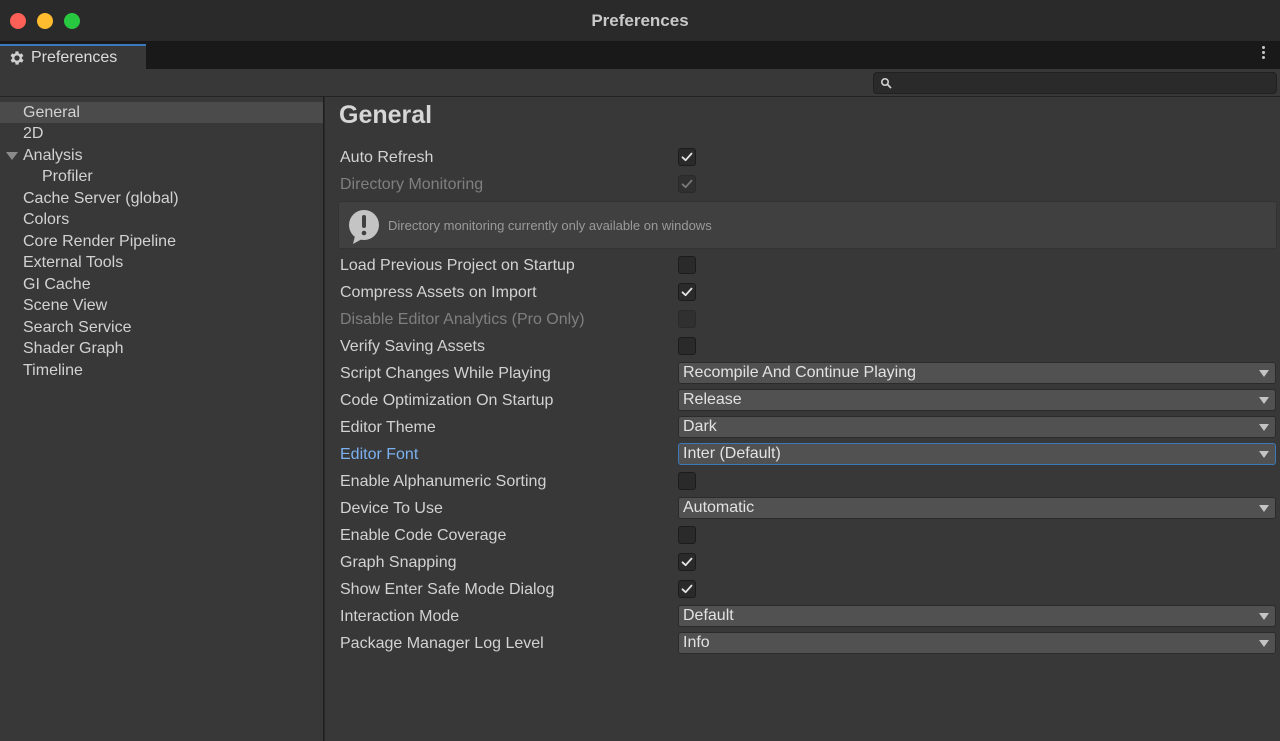 The width and height of the screenshot is (1280, 741). I want to click on tab-label: Preferences, so click(74, 57).